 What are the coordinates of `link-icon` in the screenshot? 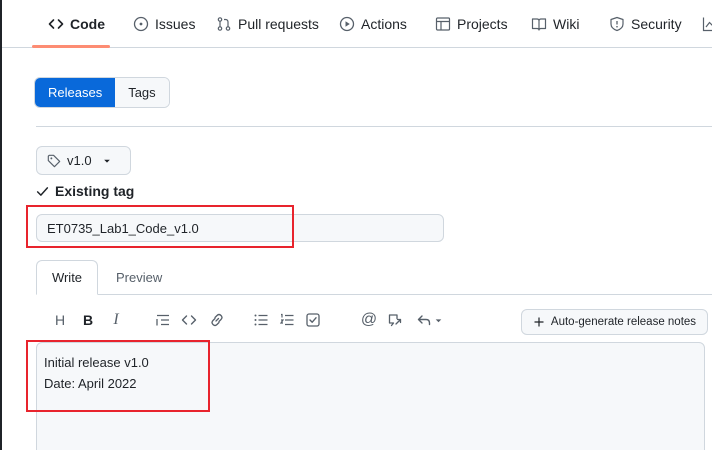 It's located at (217, 320).